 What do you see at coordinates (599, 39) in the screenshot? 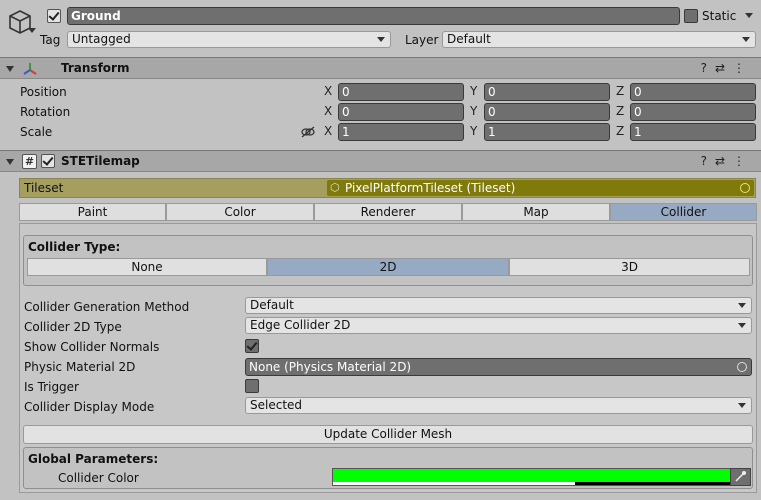
I see `layer-dropdown: Default` at bounding box center [599, 39].